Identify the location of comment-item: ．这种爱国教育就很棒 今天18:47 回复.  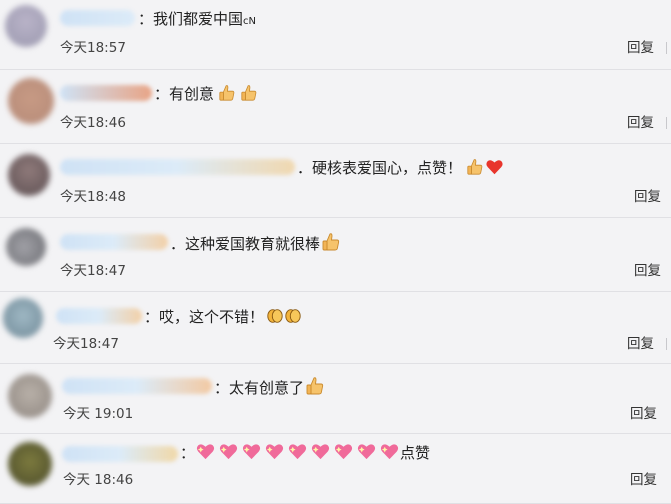
(335, 255).